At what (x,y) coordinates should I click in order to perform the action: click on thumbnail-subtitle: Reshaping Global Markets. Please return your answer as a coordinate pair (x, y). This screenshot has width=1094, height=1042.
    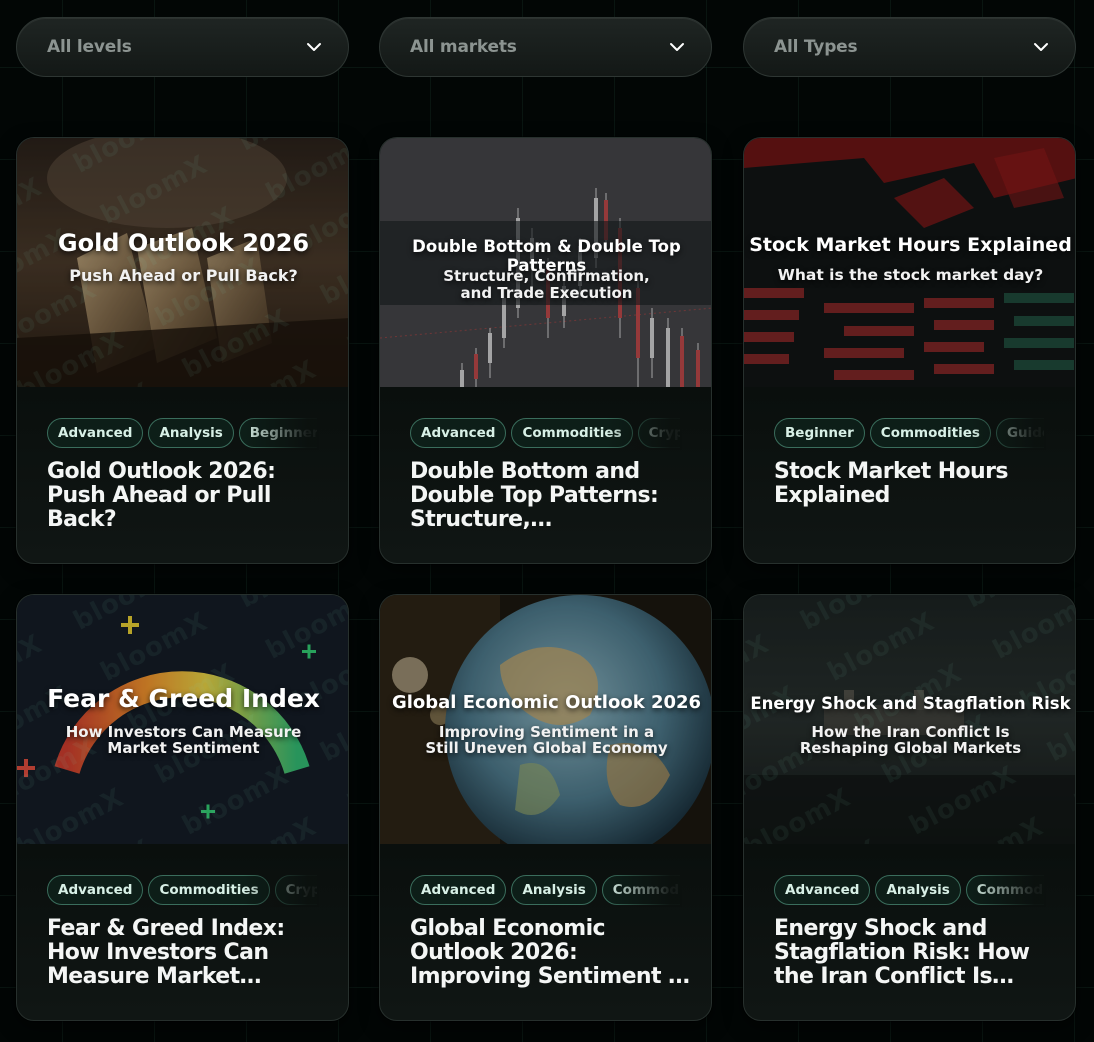
    Looking at the image, I should click on (910, 748).